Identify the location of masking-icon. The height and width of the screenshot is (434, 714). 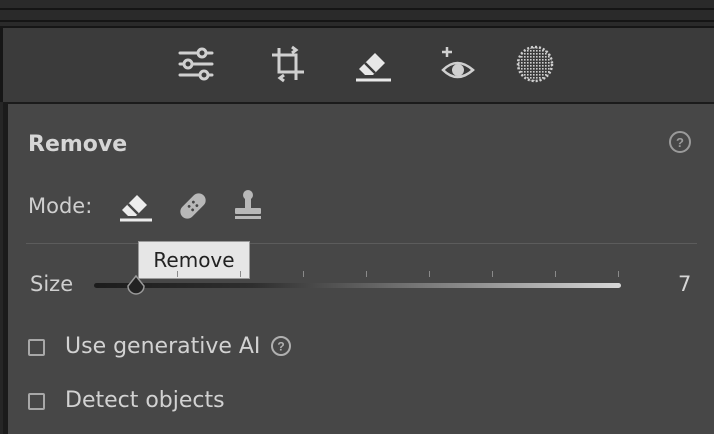
(535, 64).